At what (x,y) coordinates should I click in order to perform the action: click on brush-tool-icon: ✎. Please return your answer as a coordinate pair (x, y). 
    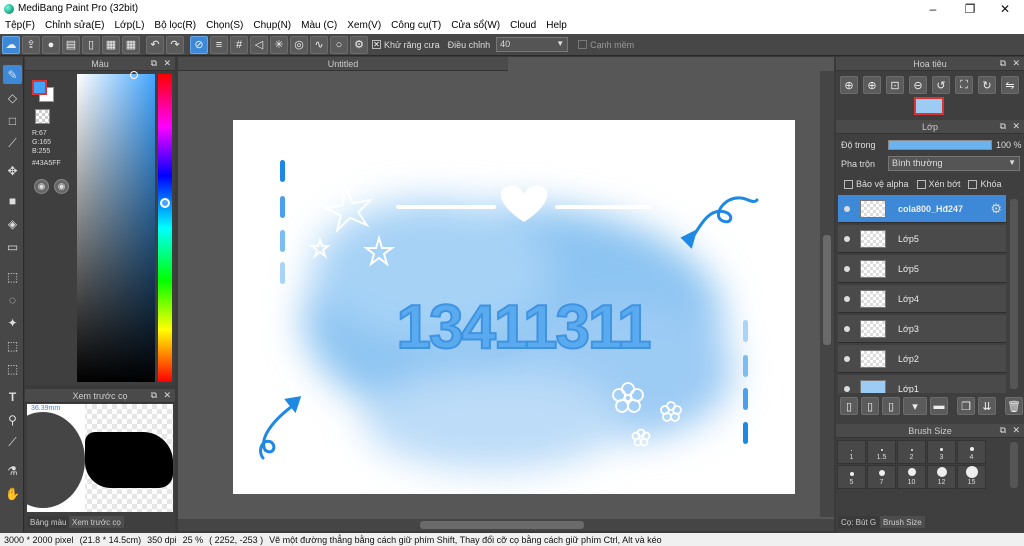
    Looking at the image, I should click on (12, 74).